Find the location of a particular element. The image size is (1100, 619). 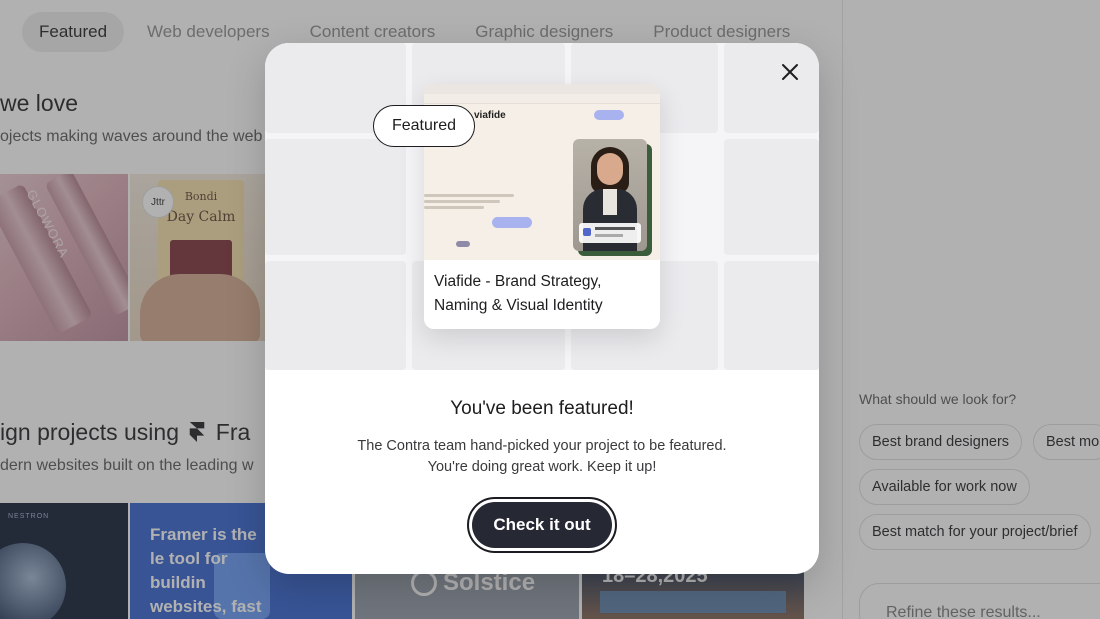

check-it-out-label: Check it out is located at coordinates (542, 525).